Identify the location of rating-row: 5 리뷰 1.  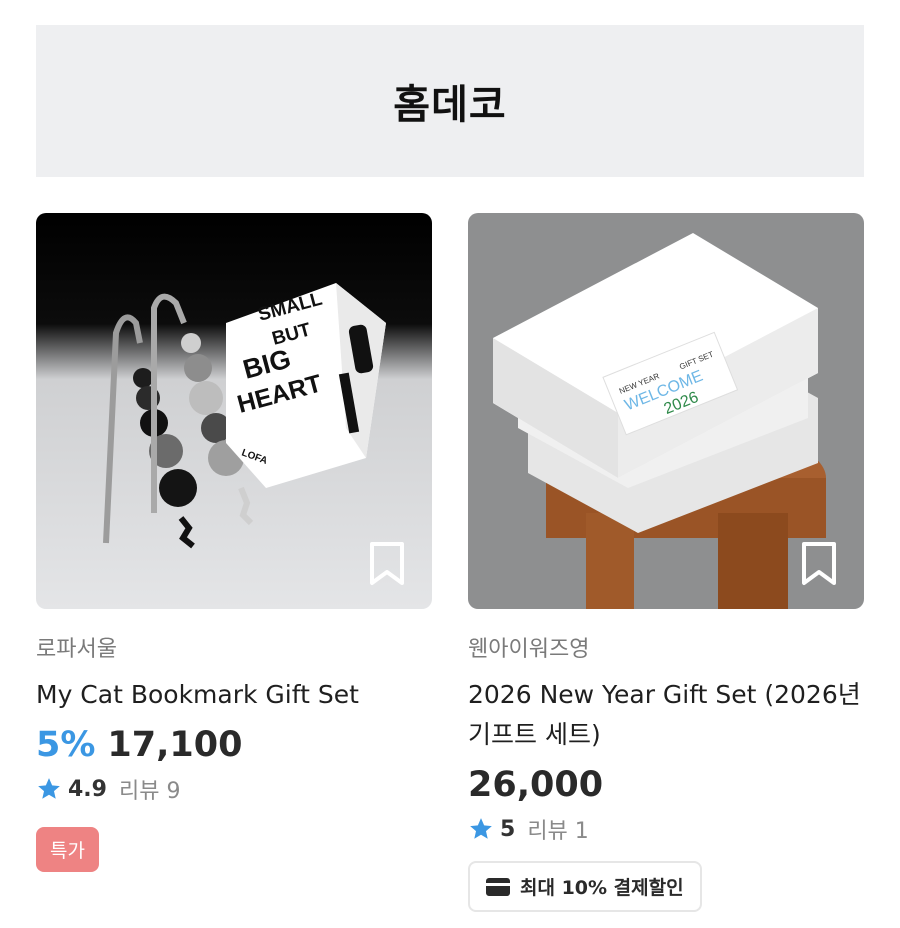
(666, 829).